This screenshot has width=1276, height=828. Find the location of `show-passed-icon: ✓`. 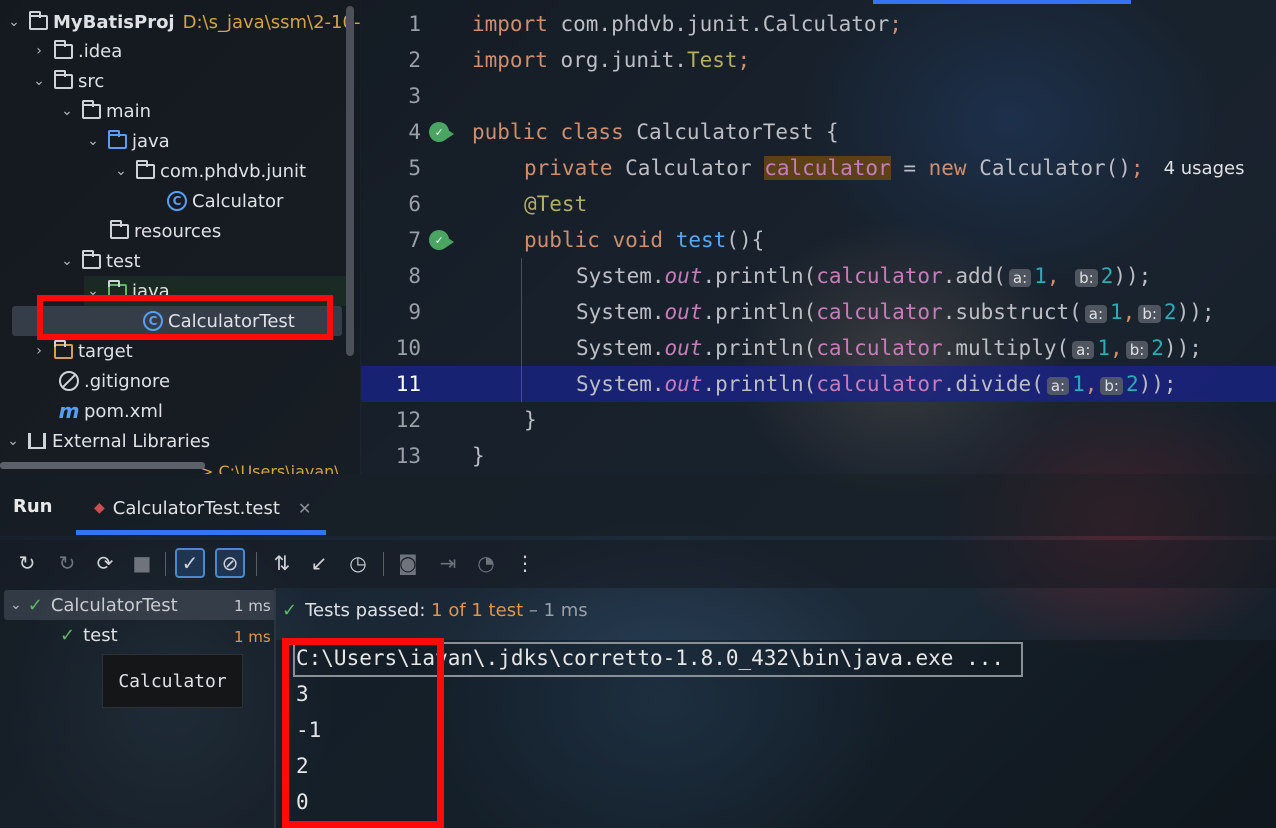

show-passed-icon: ✓ is located at coordinates (190, 563).